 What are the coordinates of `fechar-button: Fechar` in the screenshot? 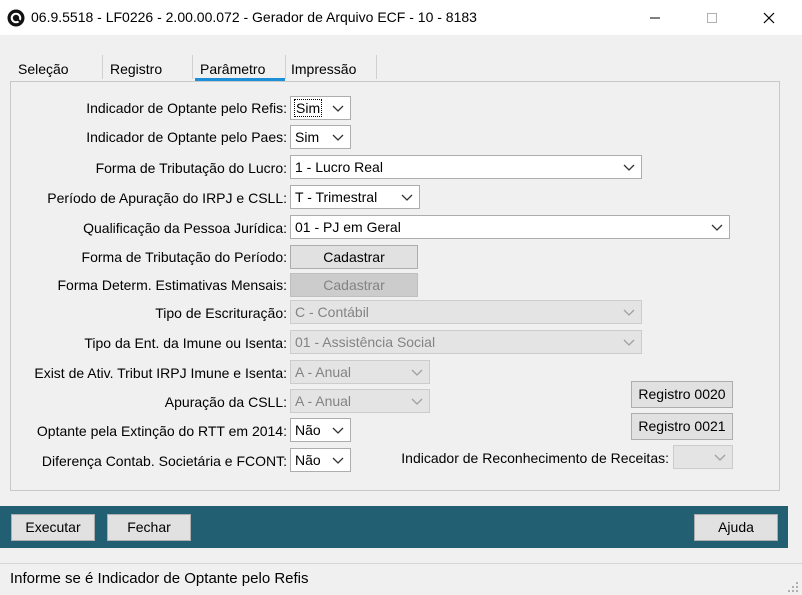 It's located at (149, 527).